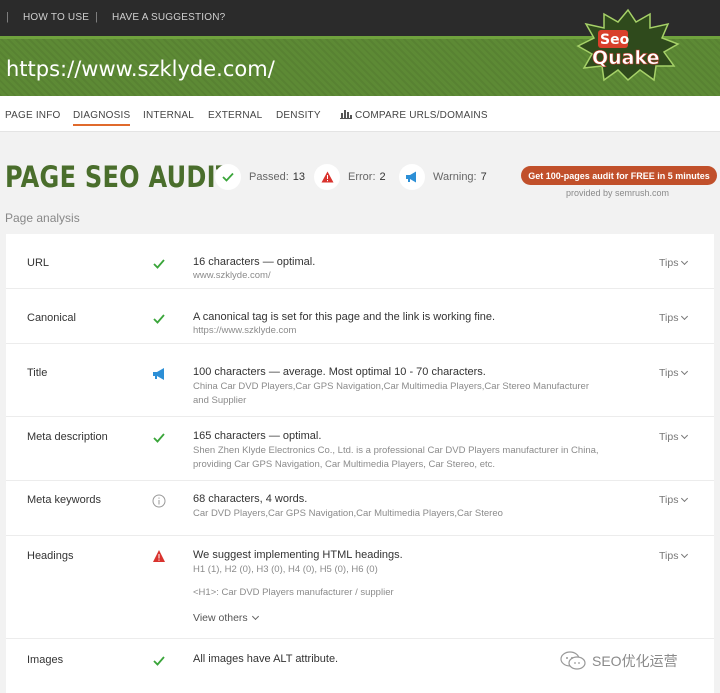 This screenshot has width=720, height=693. What do you see at coordinates (298, 115) in the screenshot?
I see `tab-density: DENSITY` at bounding box center [298, 115].